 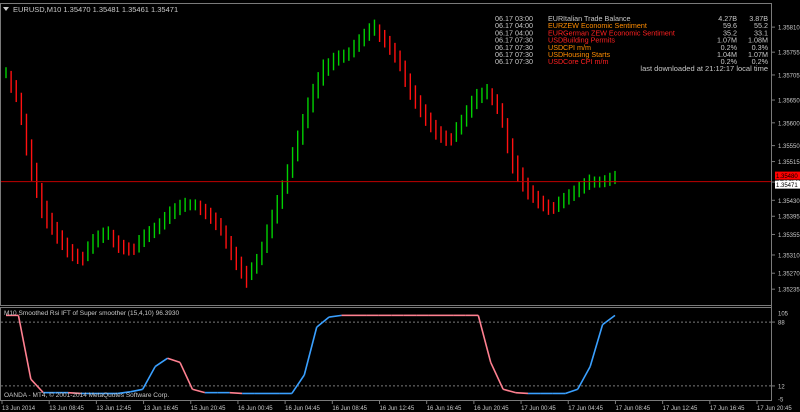 I want to click on time-tick-label: 16 Jun 12:45, so click(x=397, y=409).